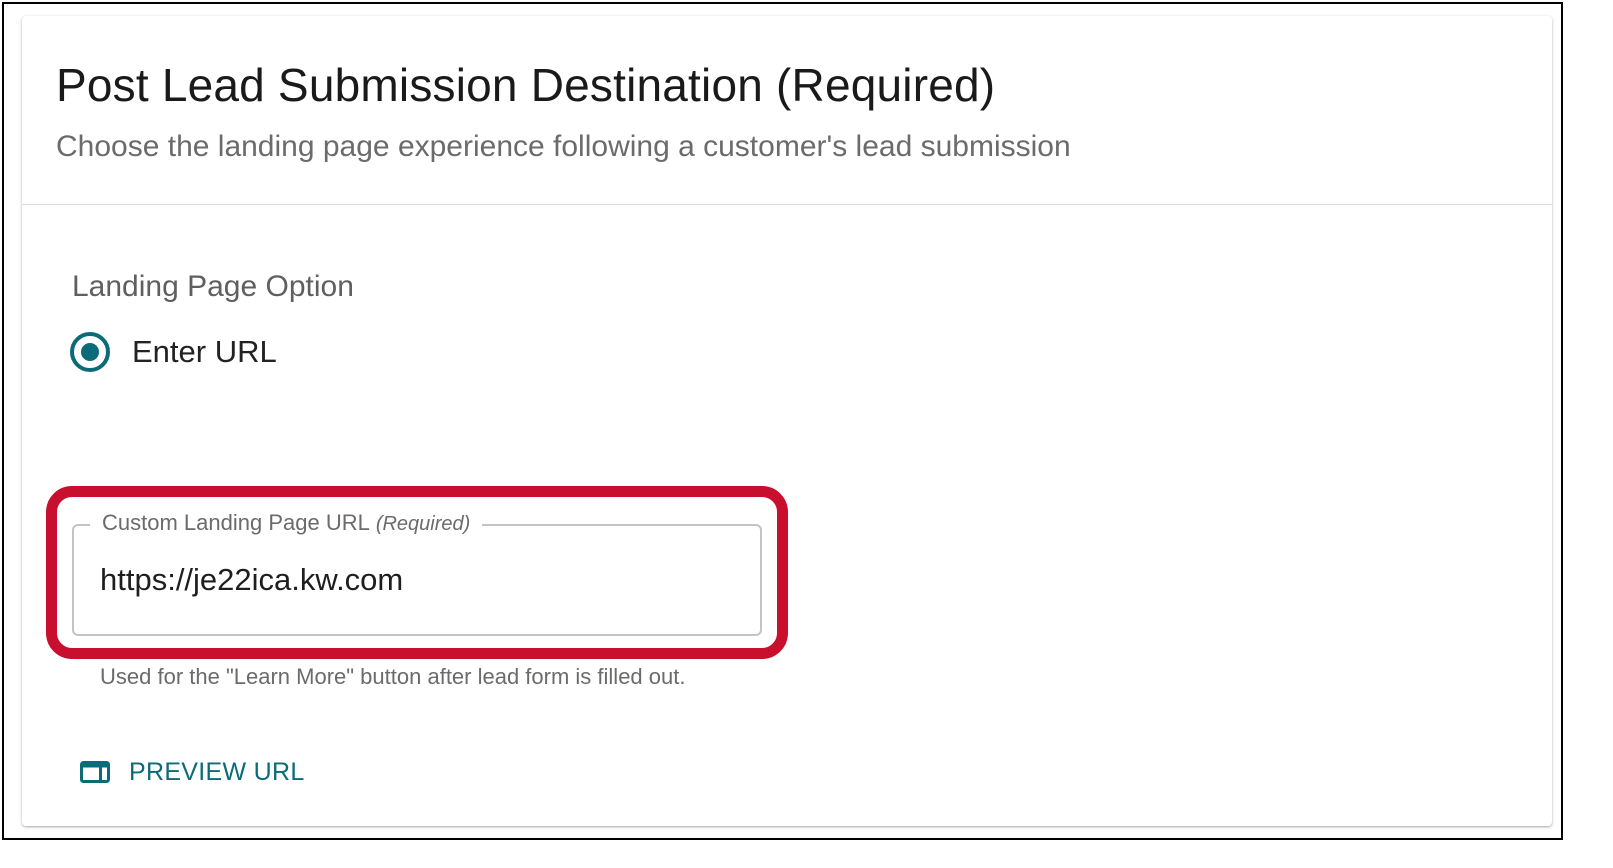 The width and height of the screenshot is (1613, 868). I want to click on preview-url-button: PREVIEW URL, so click(192, 772).